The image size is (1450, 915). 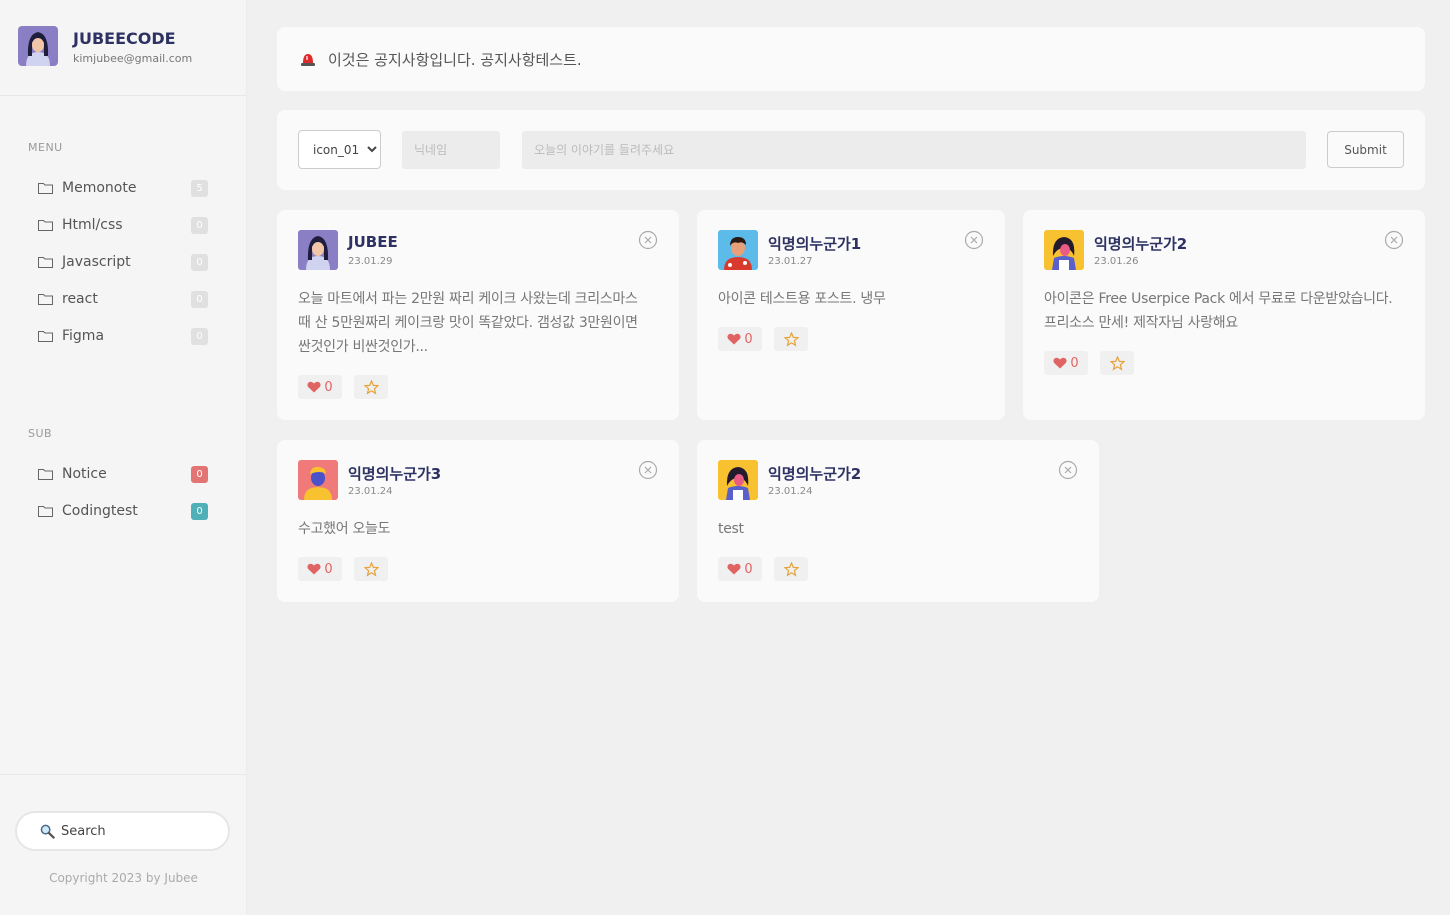 I want to click on post-form: icon_01 Submit, so click(x=851, y=150).